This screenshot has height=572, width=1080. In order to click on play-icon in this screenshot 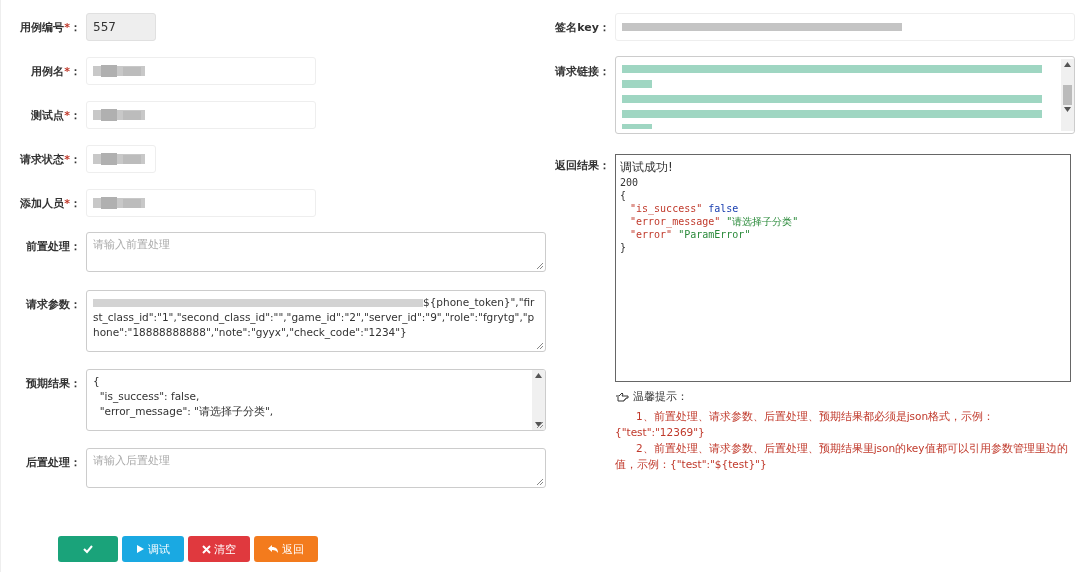, I will do `click(140, 549)`.